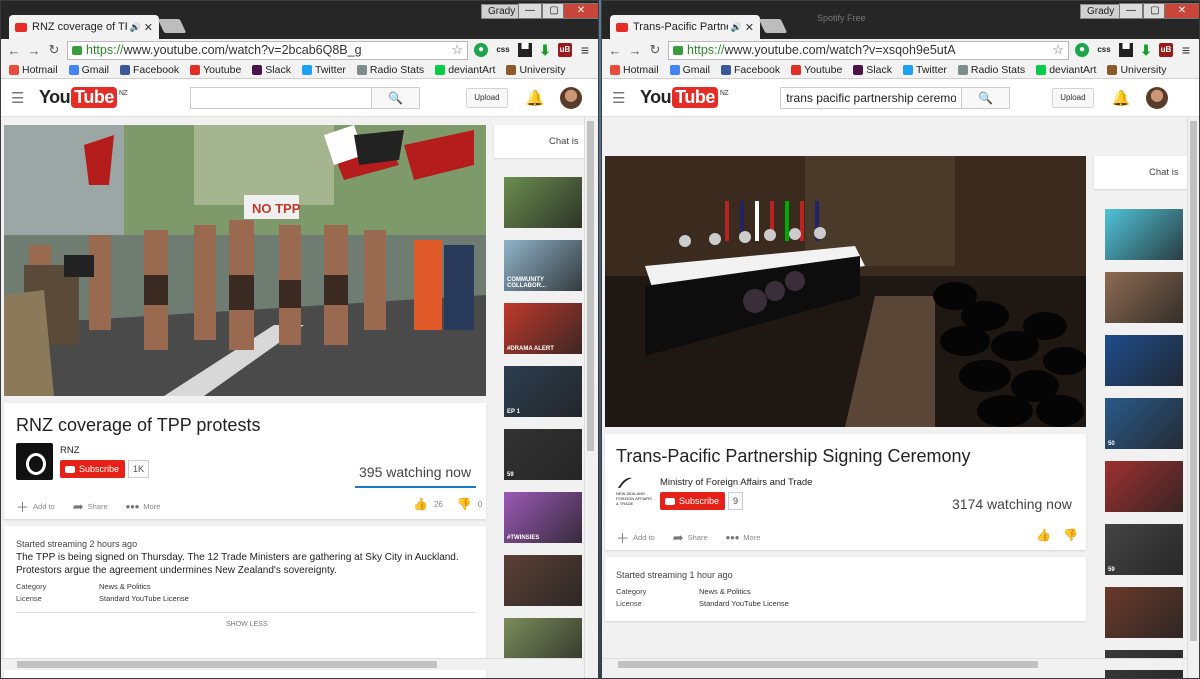 Image resolution: width=1200 pixels, height=679 pixels. What do you see at coordinates (1082, 50) in the screenshot?
I see `extension-green-icon: ●` at bounding box center [1082, 50].